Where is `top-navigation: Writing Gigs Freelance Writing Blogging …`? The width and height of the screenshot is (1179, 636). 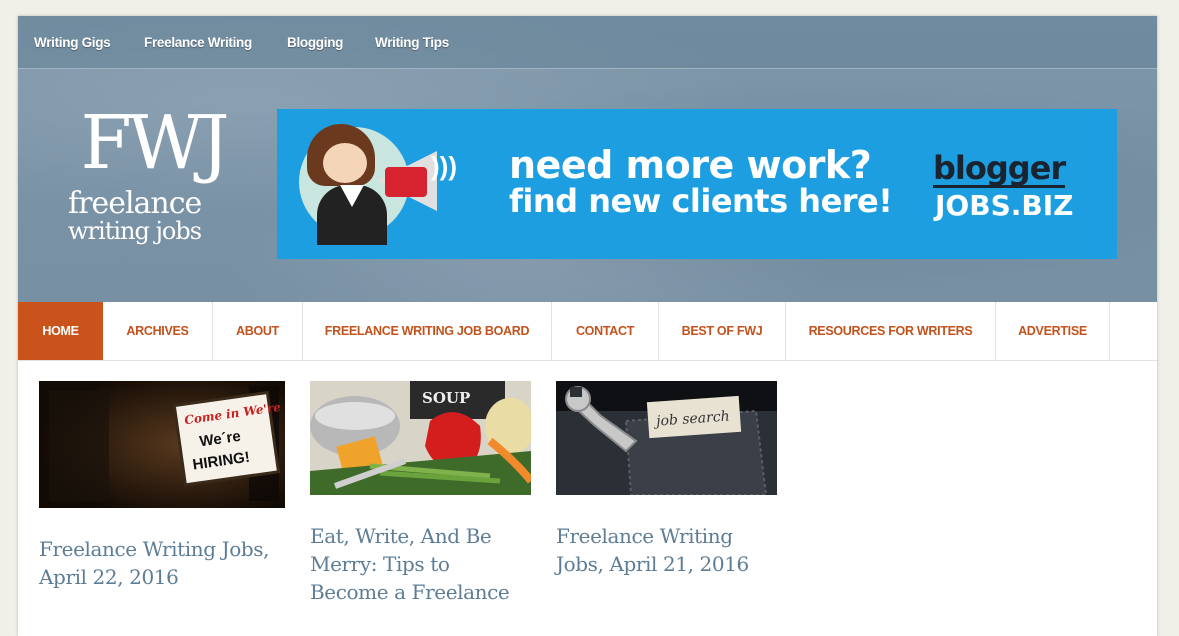 top-navigation: Writing Gigs Freelance Writing Blogging … is located at coordinates (587, 42).